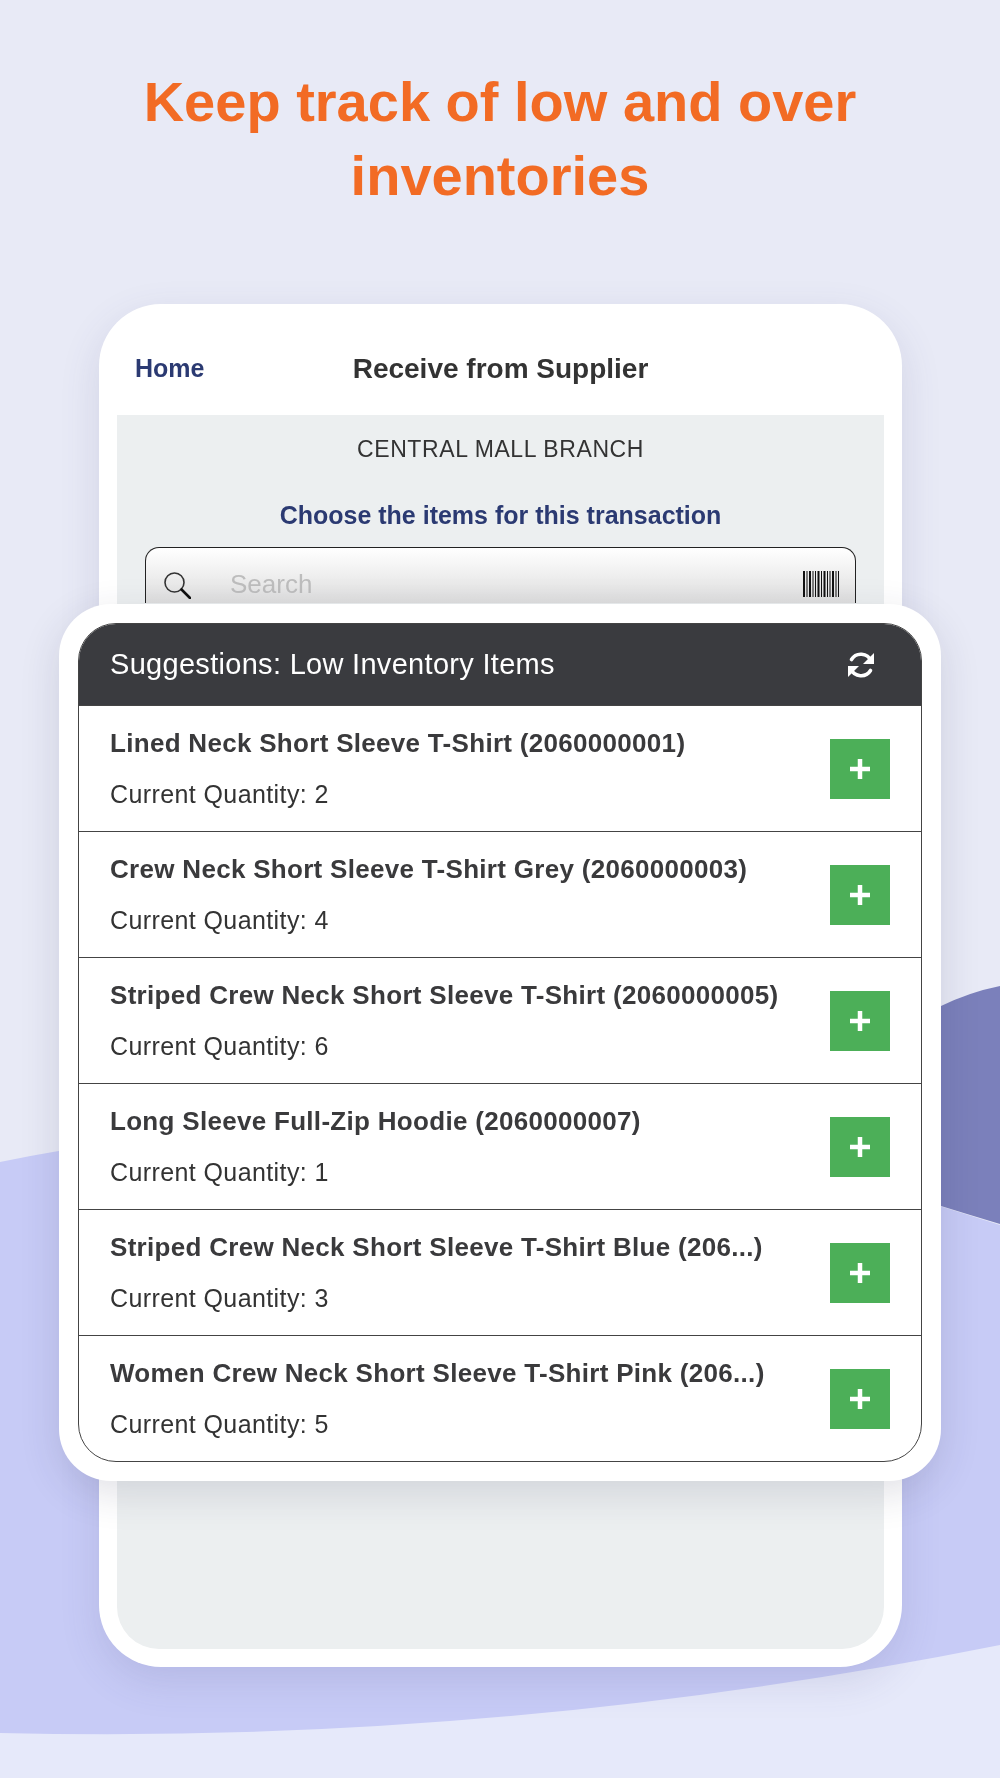 This screenshot has width=1000, height=1778. Describe the element at coordinates (500, 368) in the screenshot. I see `screen-title: Receive from Supplier` at that location.